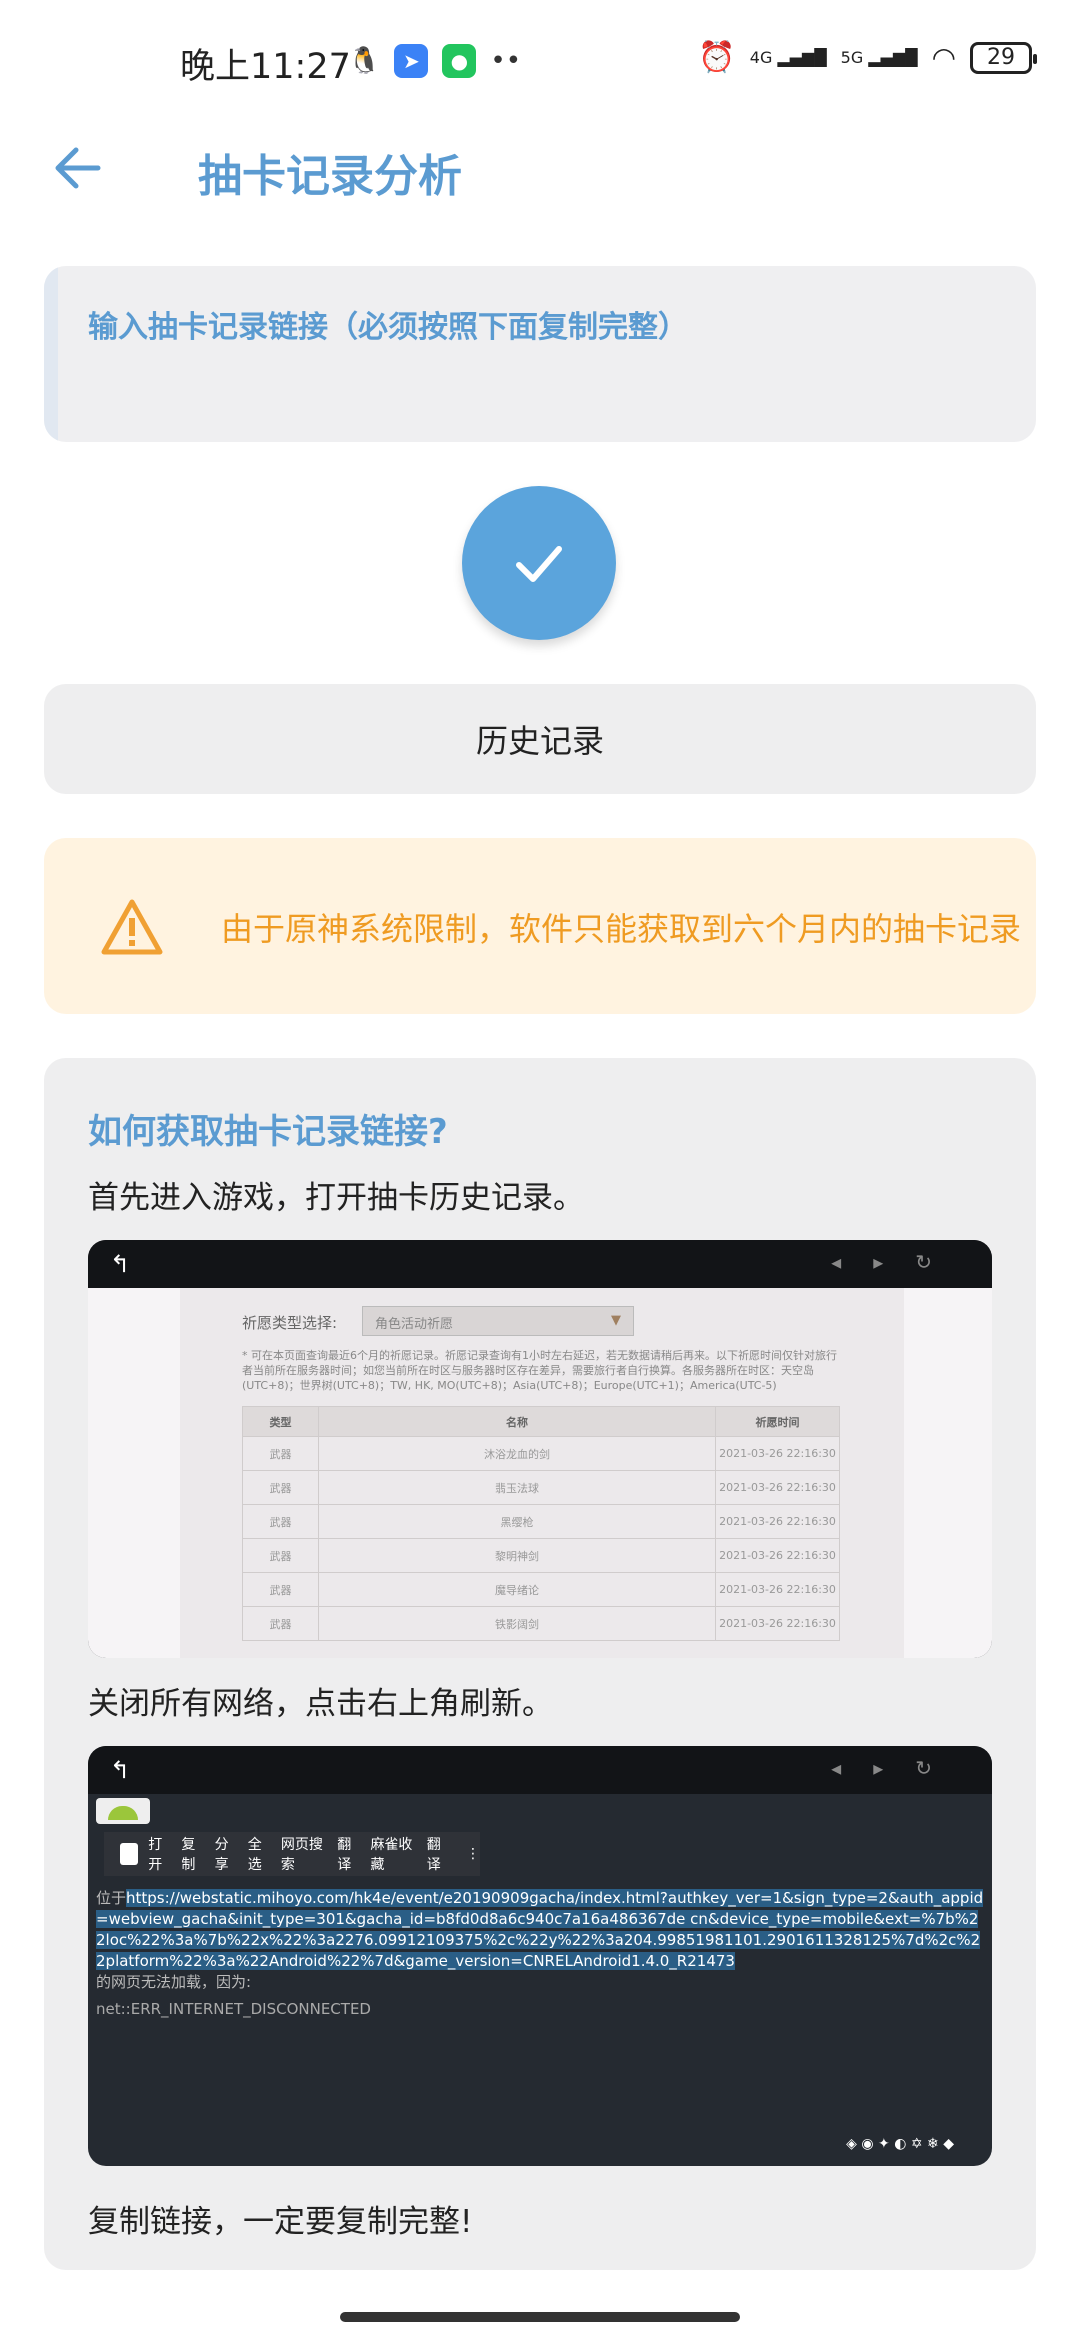 The width and height of the screenshot is (1080, 2340). What do you see at coordinates (290, 1323) in the screenshot?
I see `shot1-type-label: 祈愿类型选择:` at bounding box center [290, 1323].